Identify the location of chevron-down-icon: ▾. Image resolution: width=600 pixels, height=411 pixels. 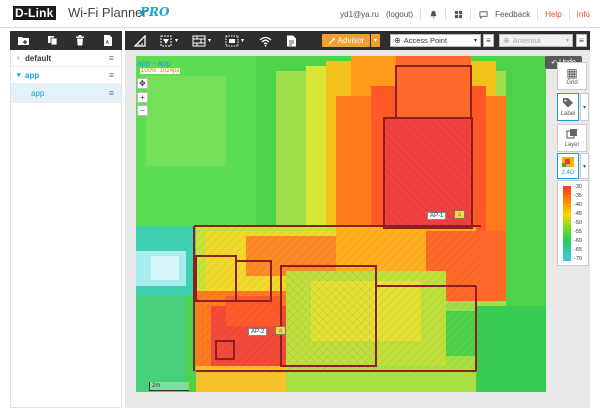
(19, 75).